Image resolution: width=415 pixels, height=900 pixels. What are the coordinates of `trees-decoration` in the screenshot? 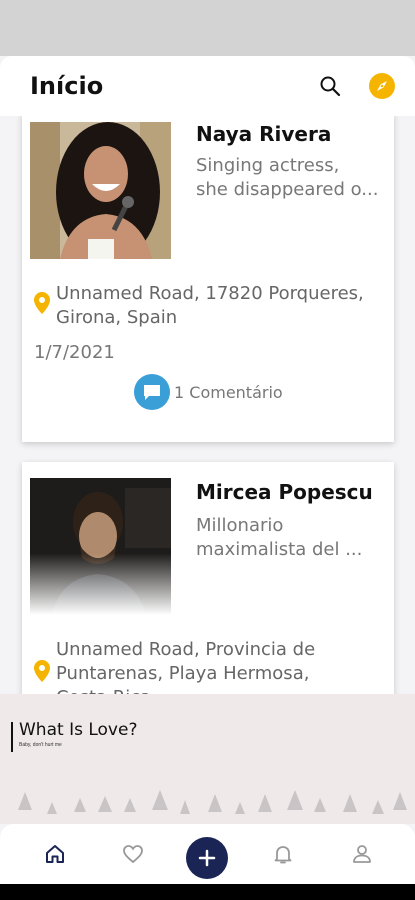 It's located at (212, 802).